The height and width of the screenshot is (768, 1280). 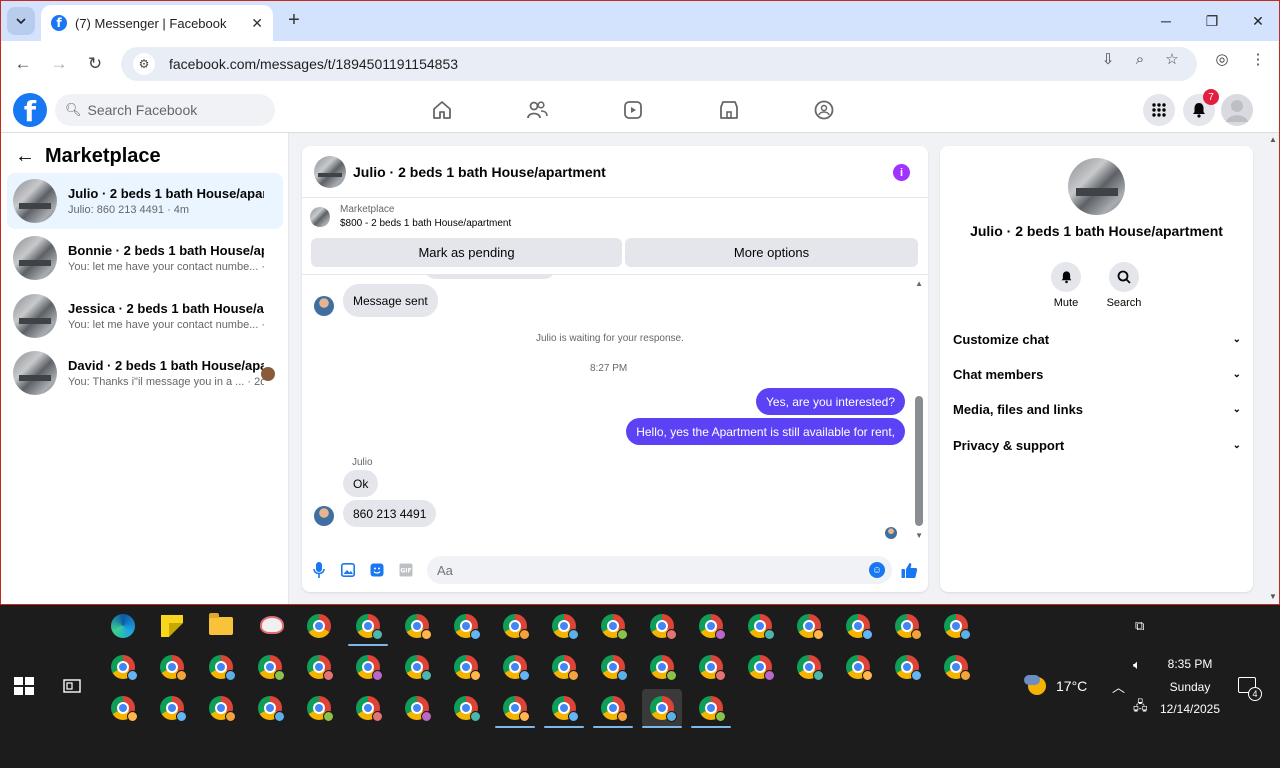 I want to click on profile-icon: ◎, so click(x=1222, y=59).